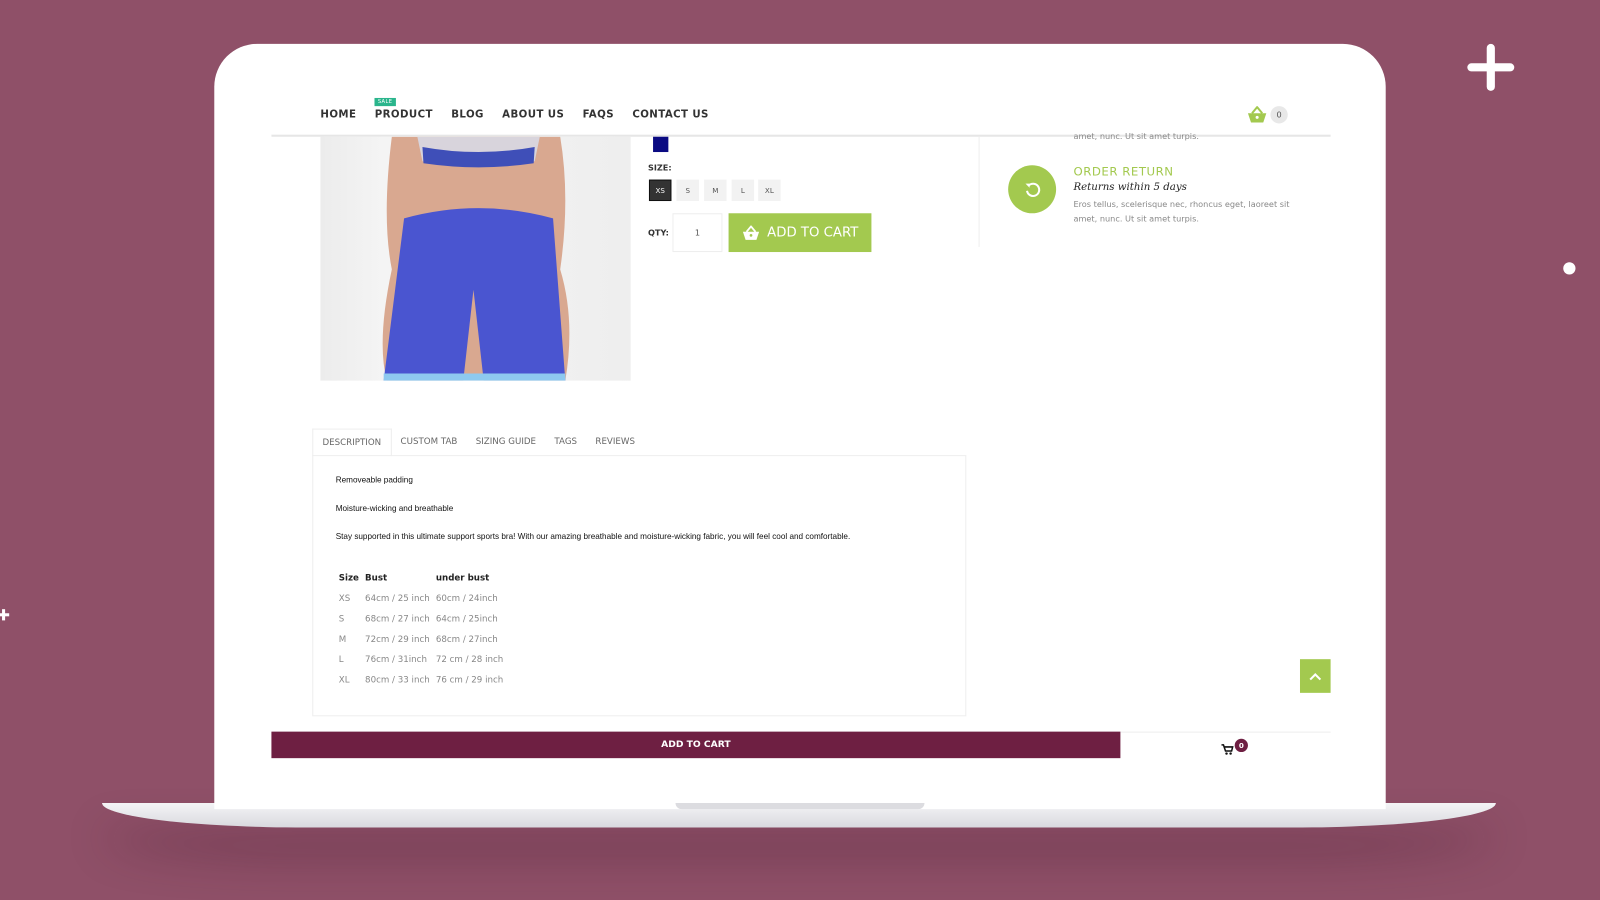 The width and height of the screenshot is (1600, 900). Describe the element at coordinates (769, 190) in the screenshot. I see `size-option-xl: XL` at that location.